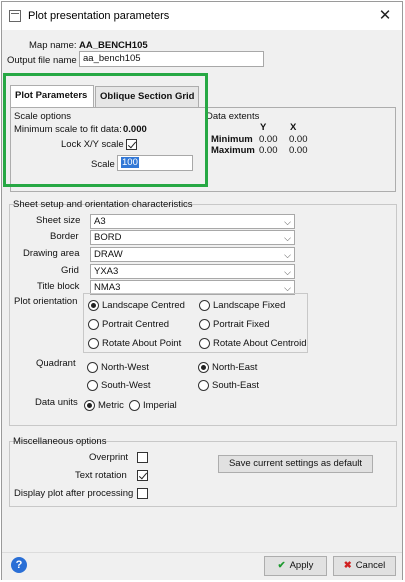 The width and height of the screenshot is (405, 582). Describe the element at coordinates (203, 367) in the screenshot. I see `radio-north-east` at that location.